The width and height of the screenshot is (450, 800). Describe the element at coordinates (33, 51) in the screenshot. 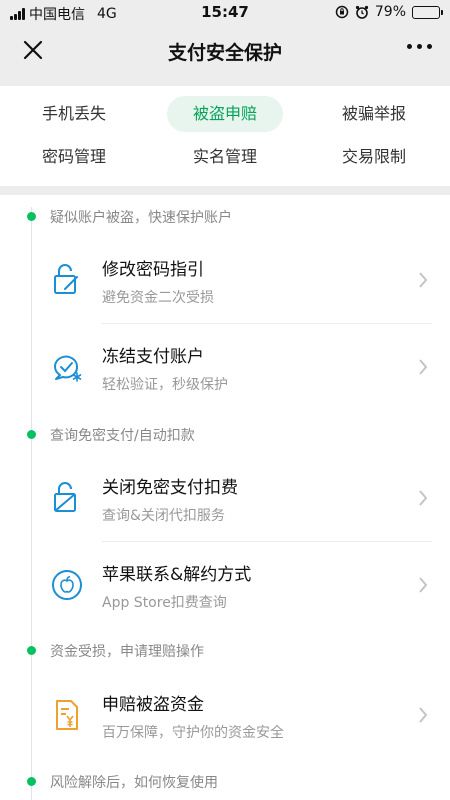

I see `close-icon` at that location.